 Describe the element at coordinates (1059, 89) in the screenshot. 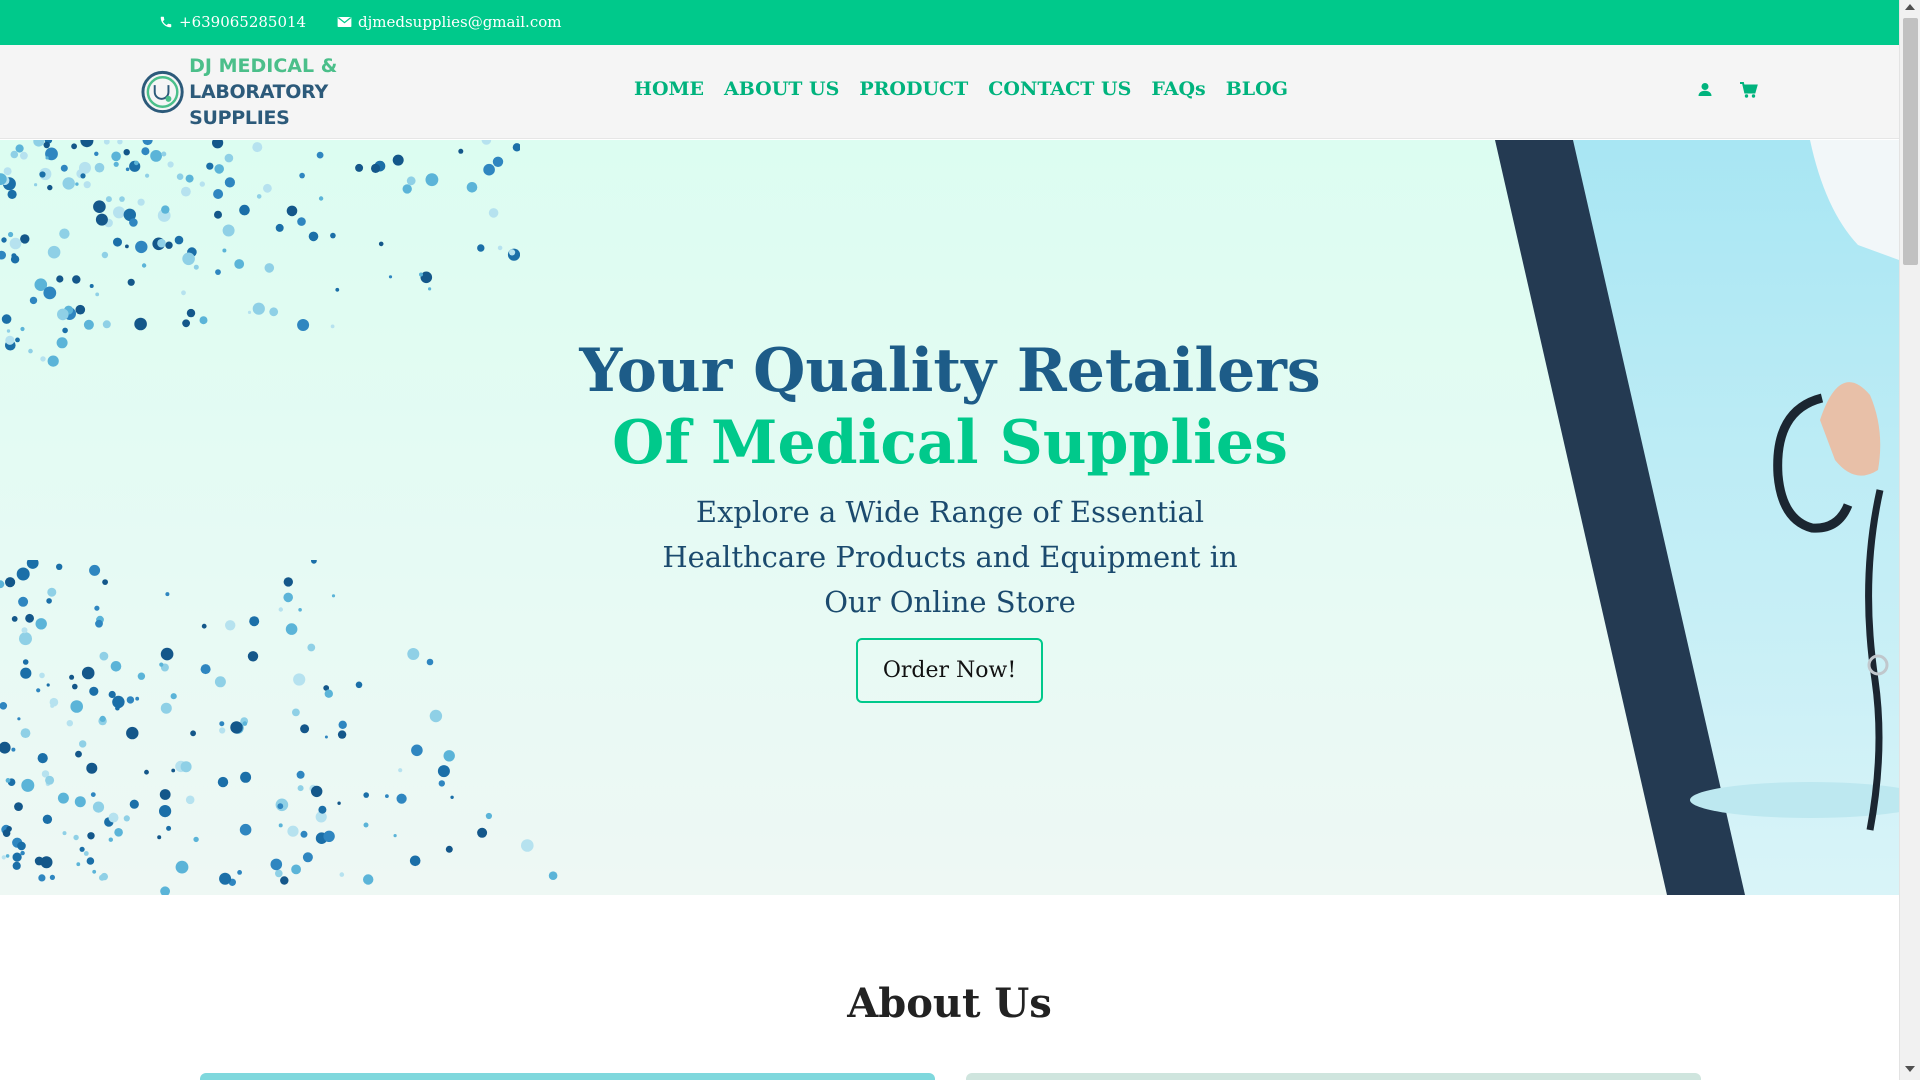

I see `nav-contact-us: CONTACT US` at that location.